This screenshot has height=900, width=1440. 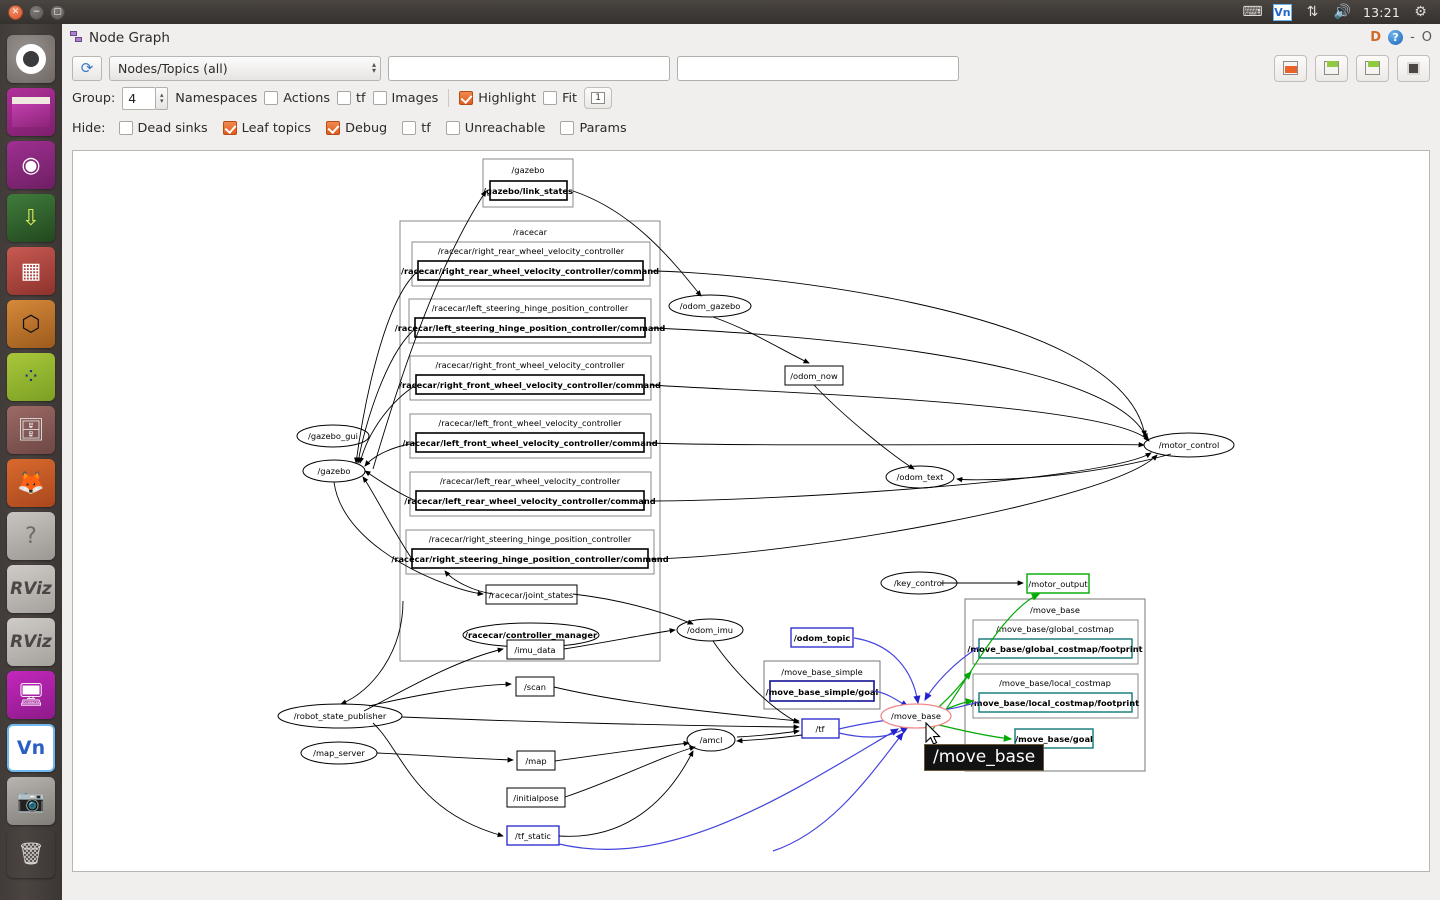 I want to click on actions-checkbox: Actions, so click(x=297, y=98).